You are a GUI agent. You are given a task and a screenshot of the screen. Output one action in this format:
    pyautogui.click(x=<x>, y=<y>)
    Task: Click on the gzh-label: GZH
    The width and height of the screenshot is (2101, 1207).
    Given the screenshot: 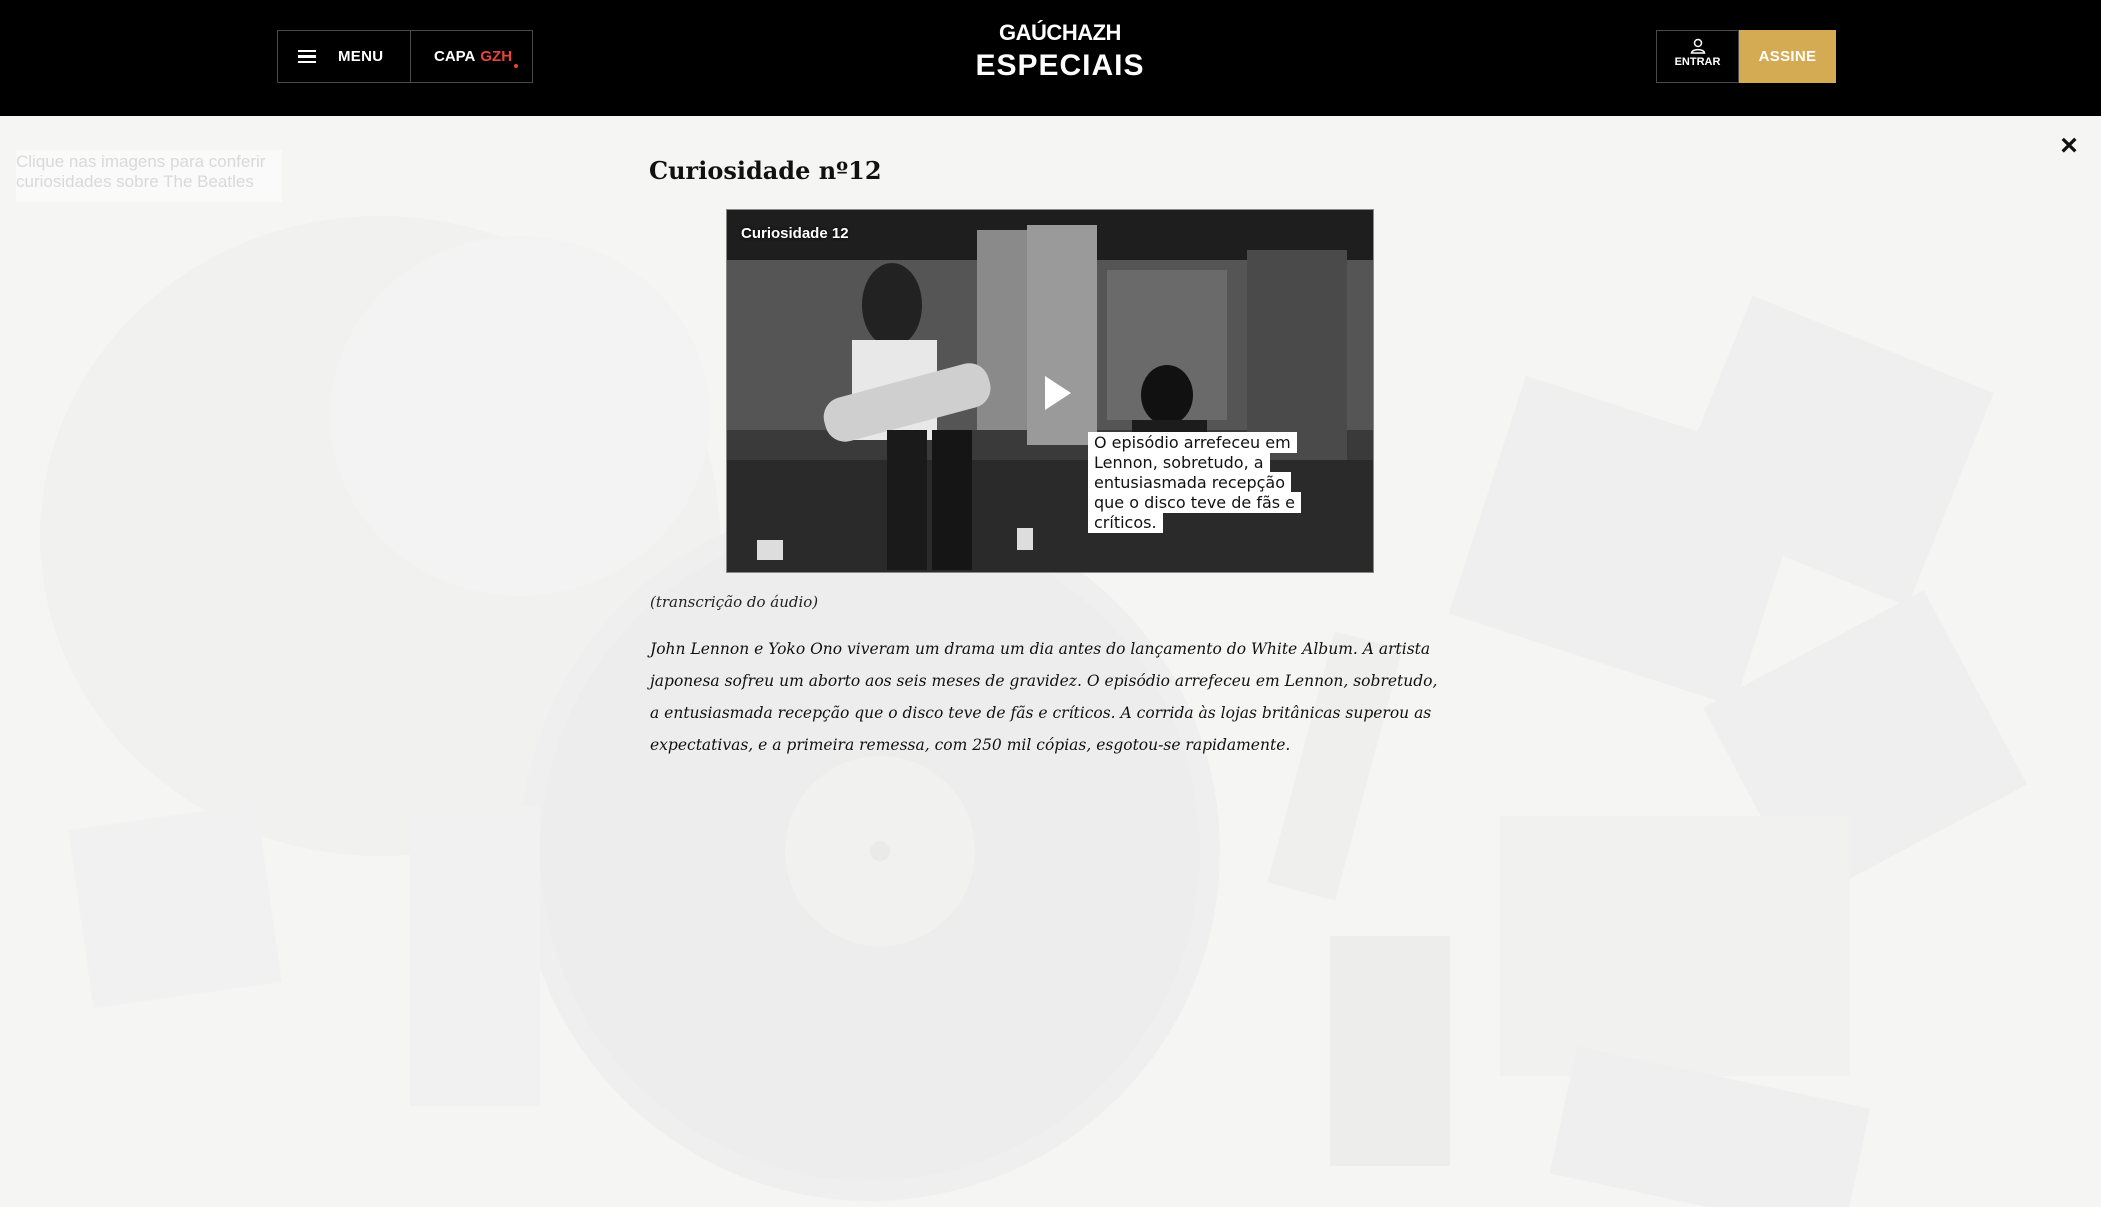 What is the action you would take?
    pyautogui.click(x=499, y=58)
    